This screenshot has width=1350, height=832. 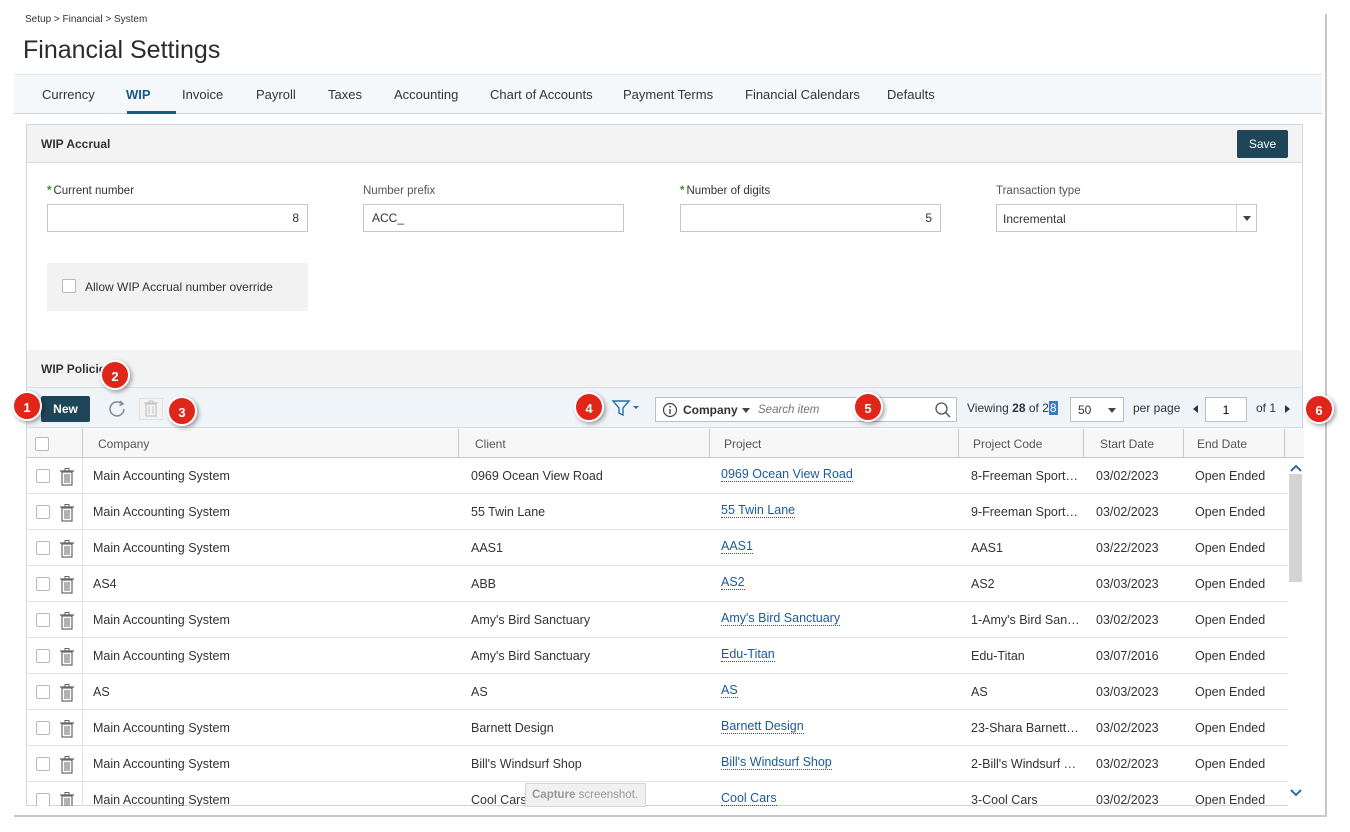 I want to click on tab-wip: WIP, so click(x=138, y=94).